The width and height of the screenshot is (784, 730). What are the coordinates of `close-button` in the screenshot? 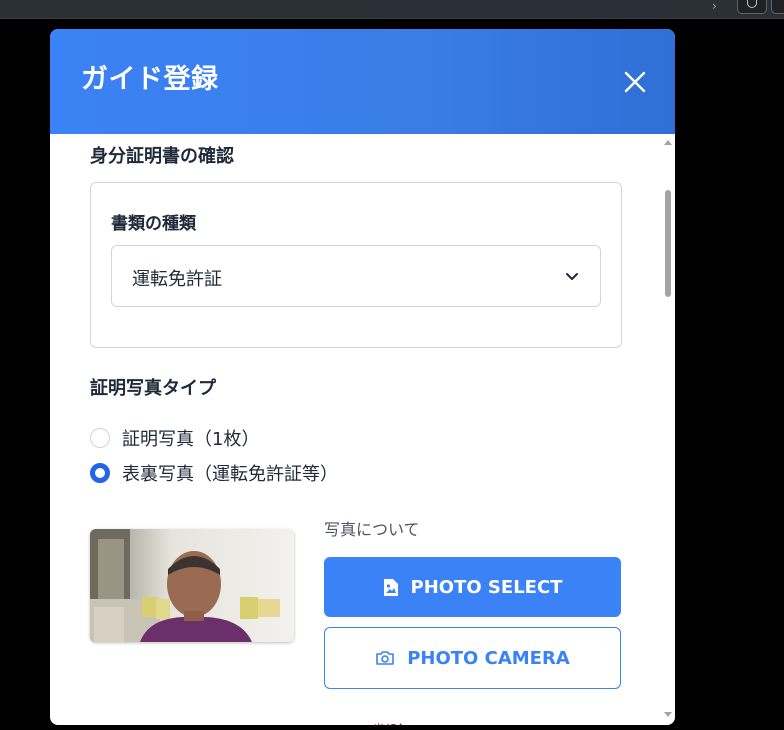 It's located at (635, 82).